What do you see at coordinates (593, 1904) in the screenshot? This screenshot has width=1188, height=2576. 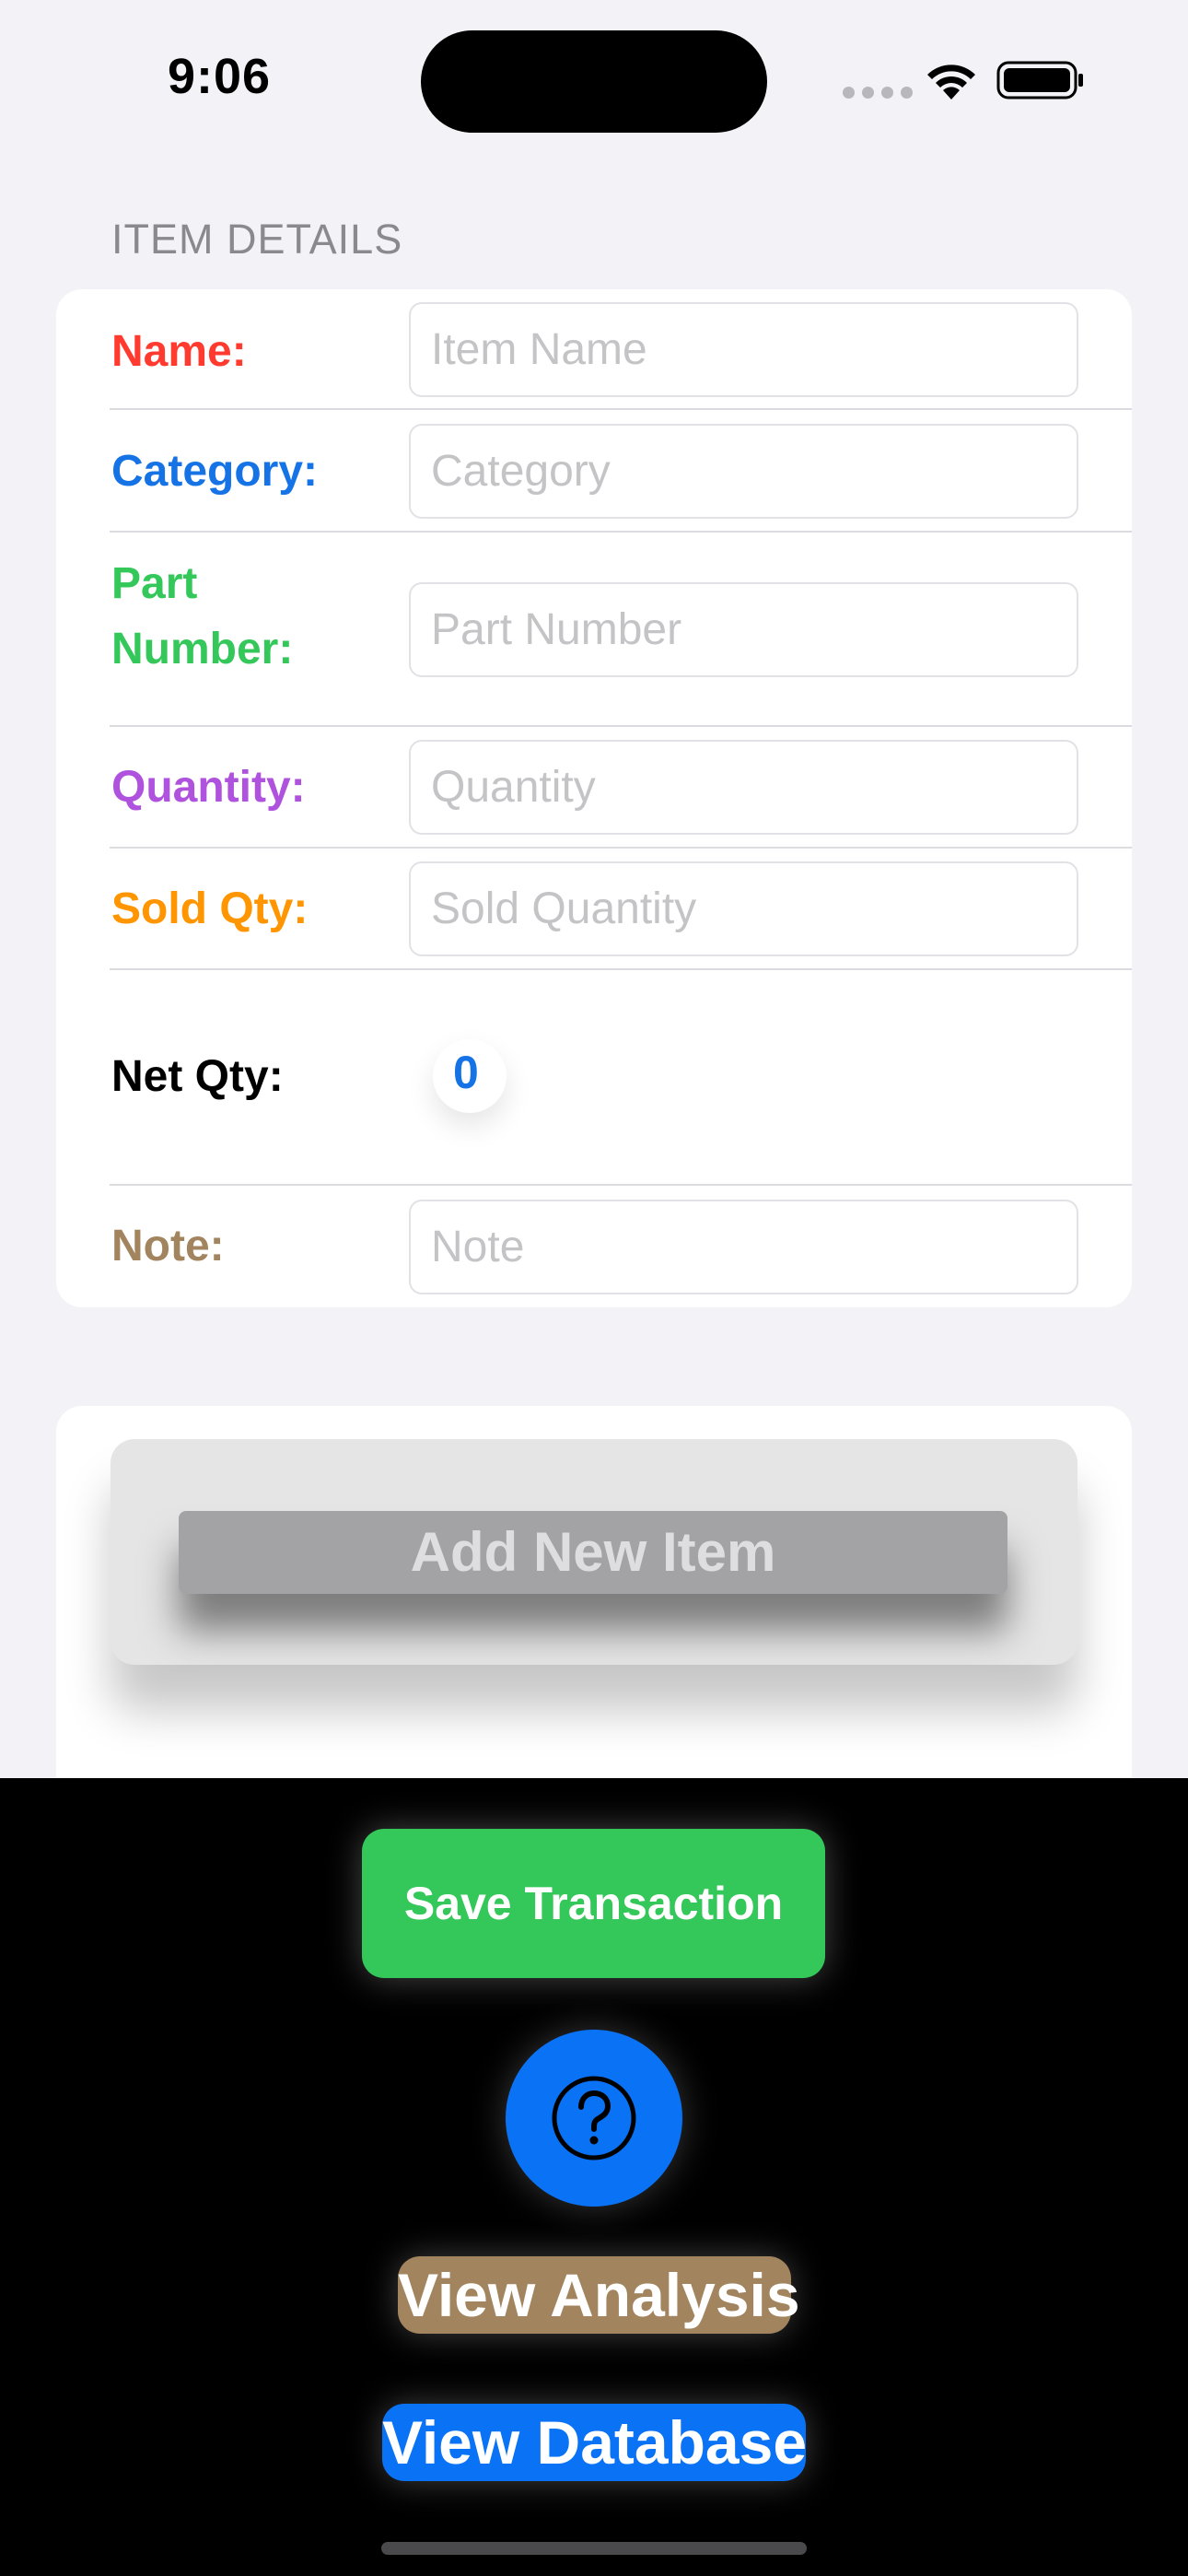 I see `save-transaction-button: Save Transaction` at bounding box center [593, 1904].